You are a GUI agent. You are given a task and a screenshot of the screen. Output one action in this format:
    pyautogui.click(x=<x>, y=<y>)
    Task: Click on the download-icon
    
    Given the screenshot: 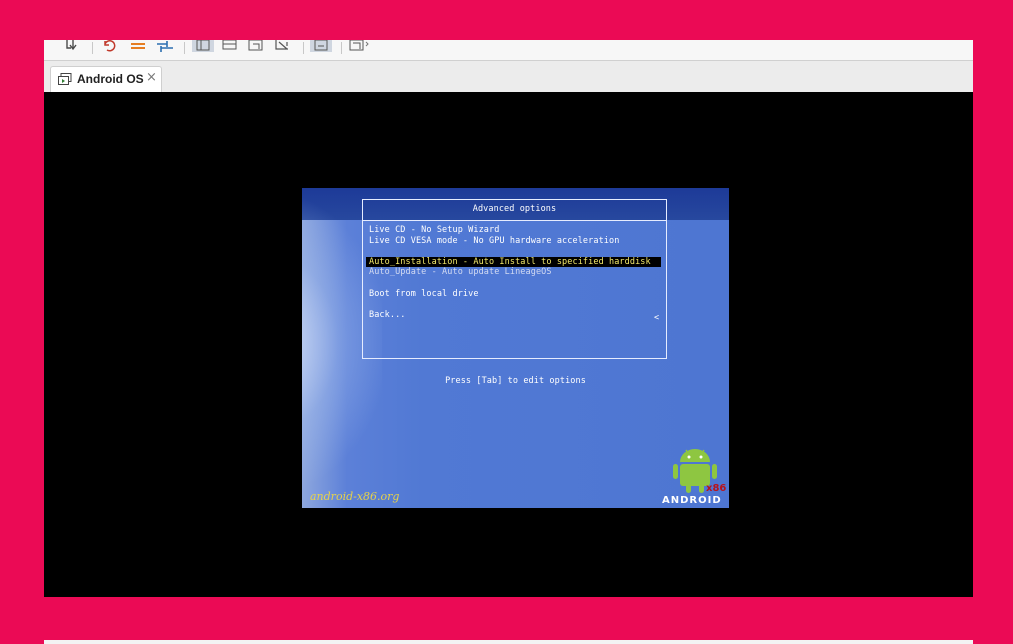 What is the action you would take?
    pyautogui.click(x=73, y=46)
    